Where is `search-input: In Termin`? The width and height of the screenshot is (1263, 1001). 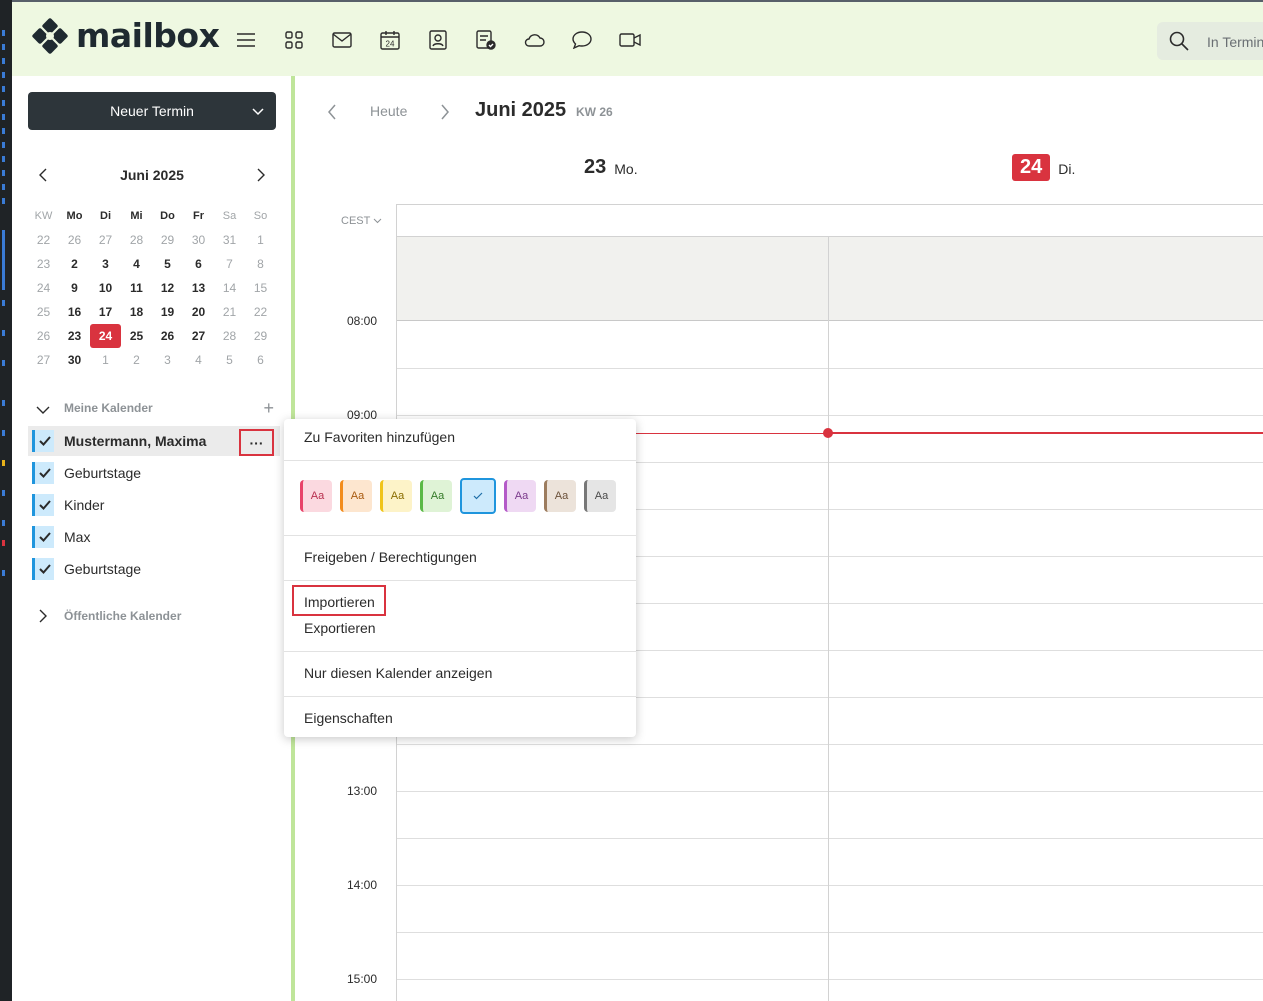 search-input: In Termin is located at coordinates (1210, 41).